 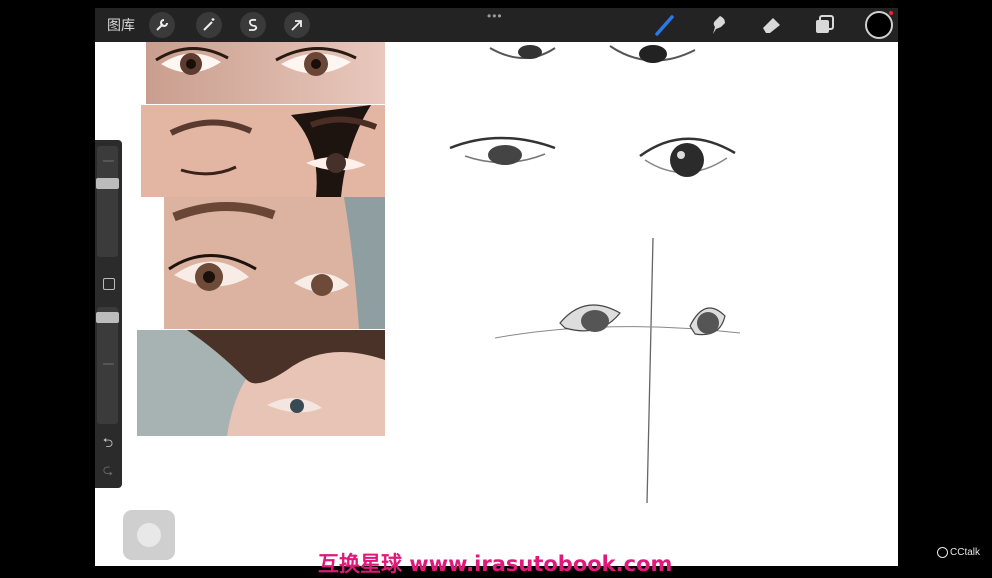 I want to click on quickmenu-inner-circle, so click(x=149, y=535).